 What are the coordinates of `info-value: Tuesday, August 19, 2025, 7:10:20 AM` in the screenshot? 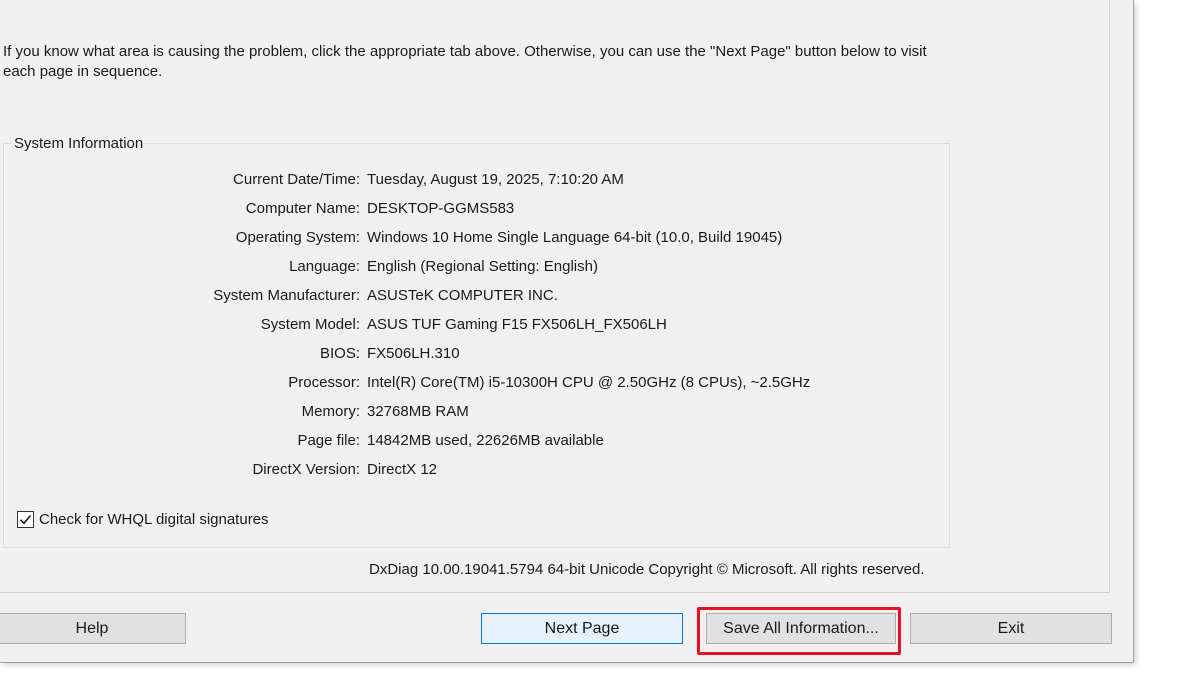 It's located at (495, 179).